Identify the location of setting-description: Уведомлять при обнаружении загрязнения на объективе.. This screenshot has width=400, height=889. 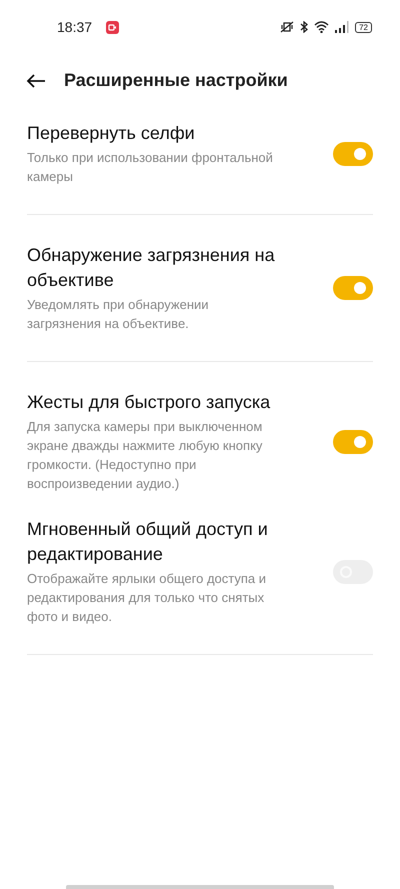
(118, 314).